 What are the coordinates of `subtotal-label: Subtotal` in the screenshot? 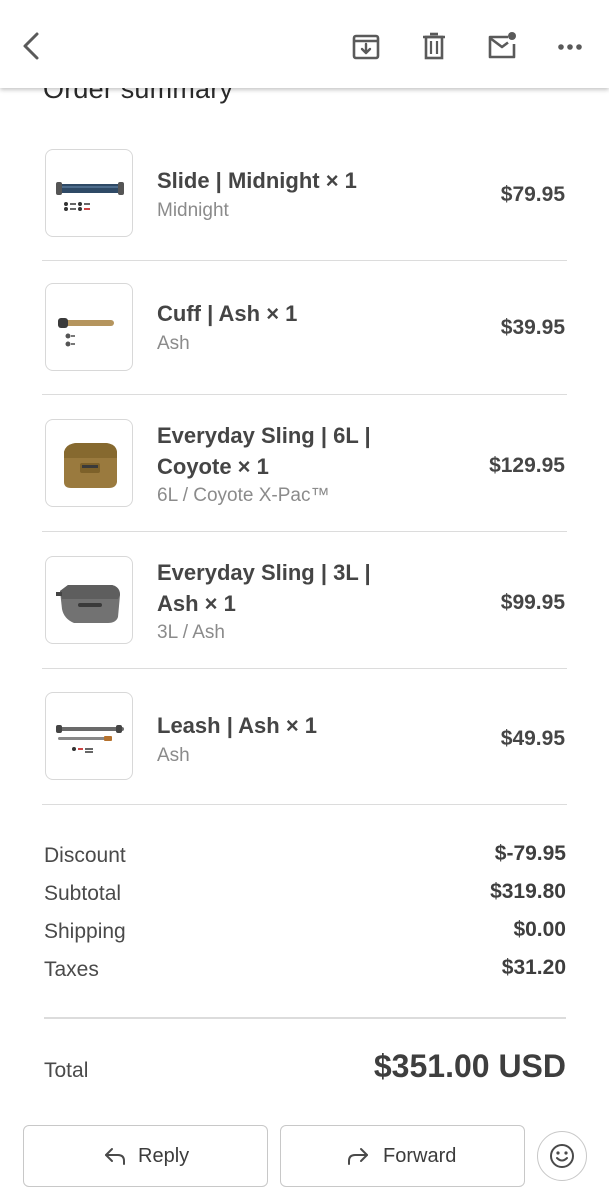 It's located at (83, 893).